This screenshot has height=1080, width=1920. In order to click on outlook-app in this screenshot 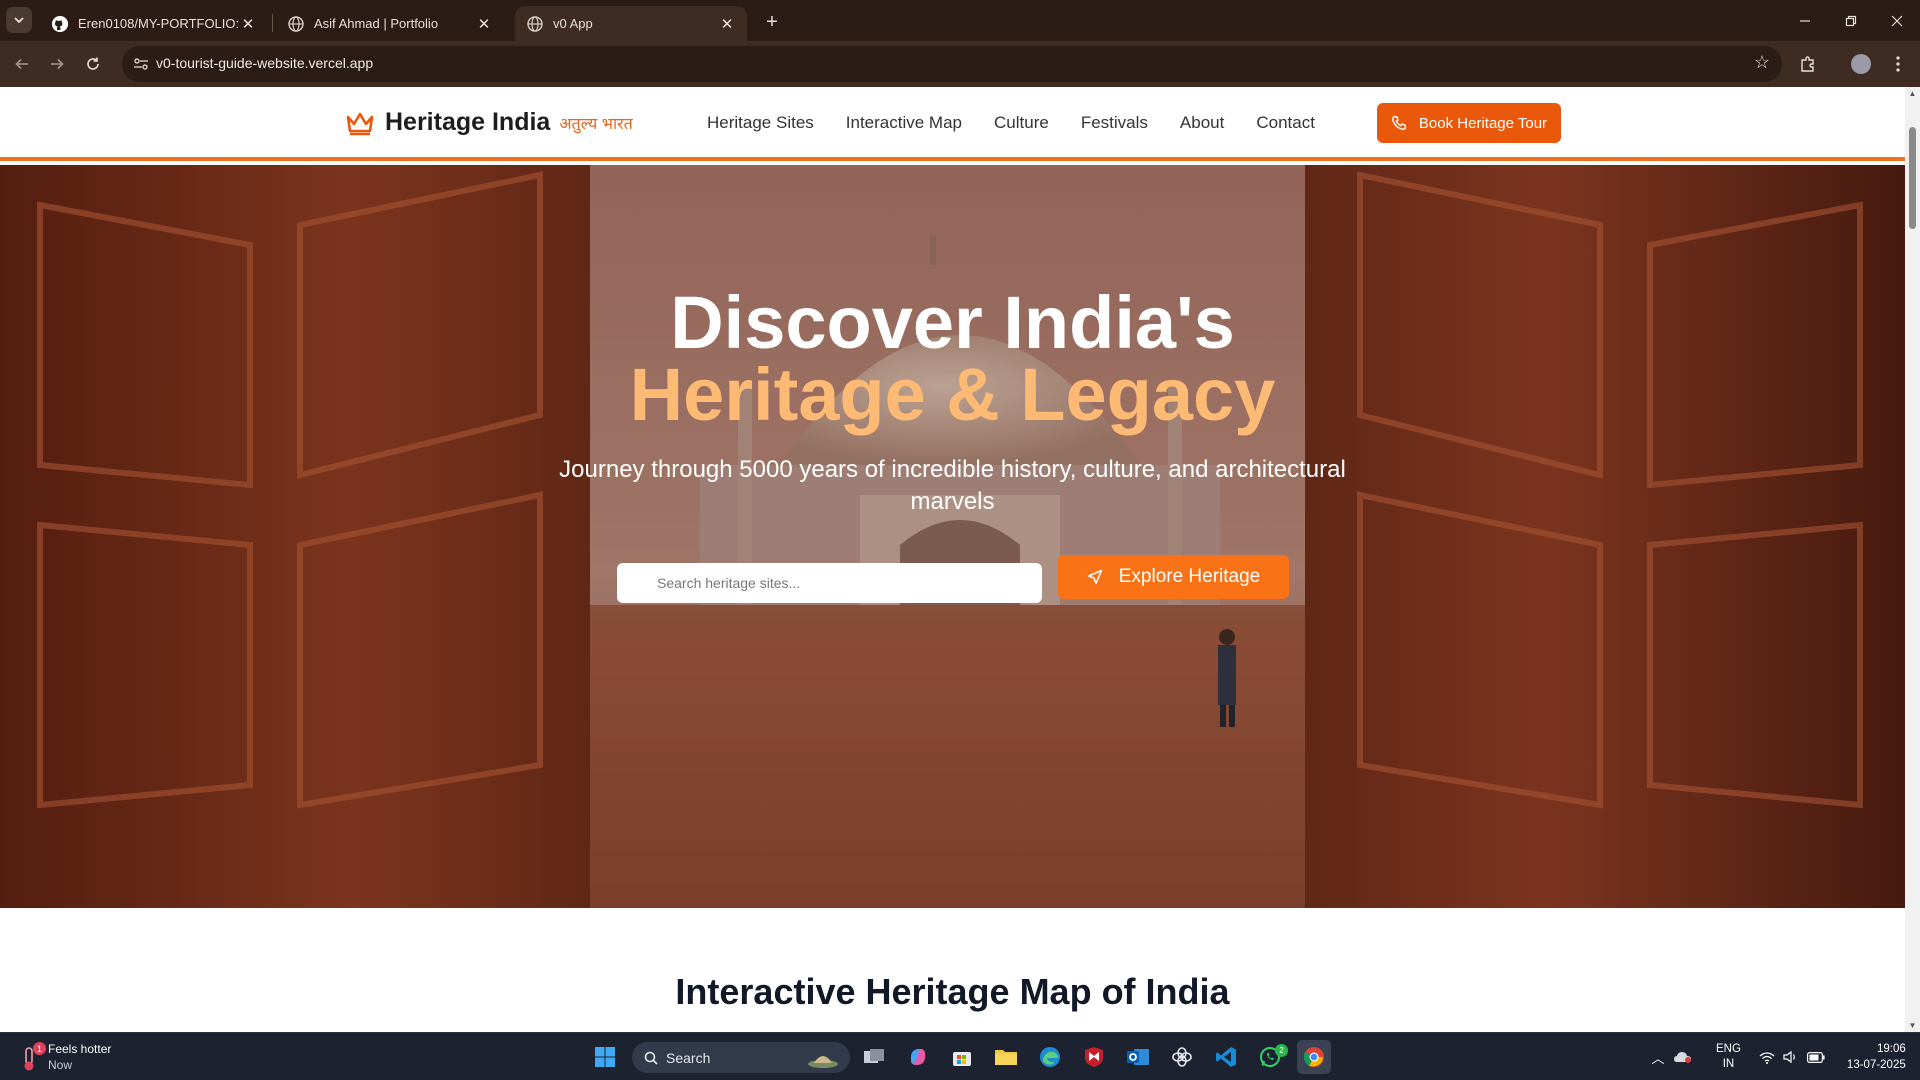, I will do `click(1138, 1057)`.